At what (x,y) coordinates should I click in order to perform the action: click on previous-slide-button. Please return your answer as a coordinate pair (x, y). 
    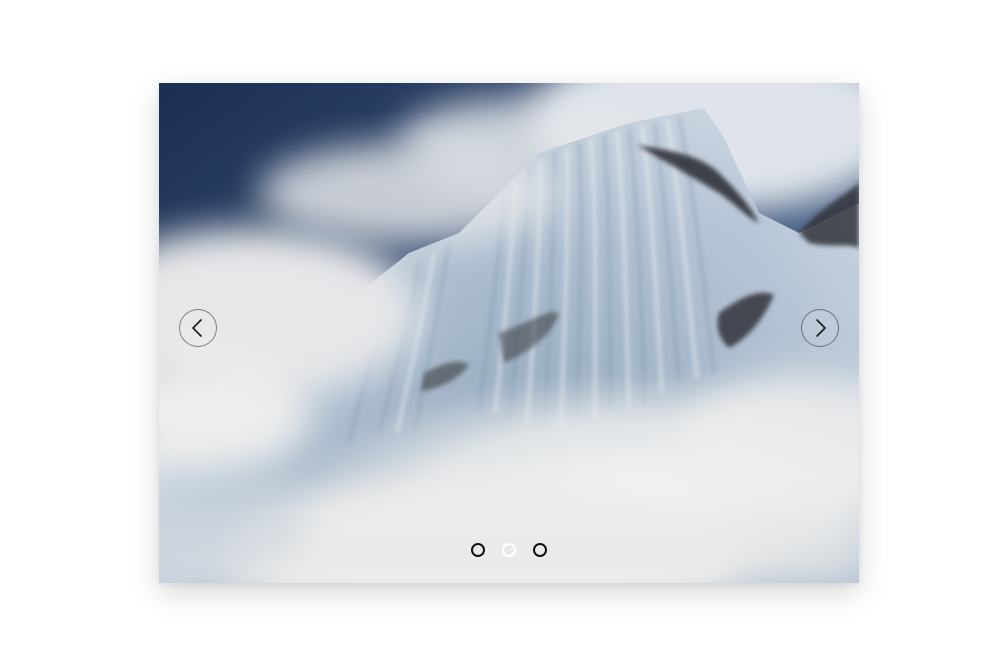
    Looking at the image, I should click on (198, 328).